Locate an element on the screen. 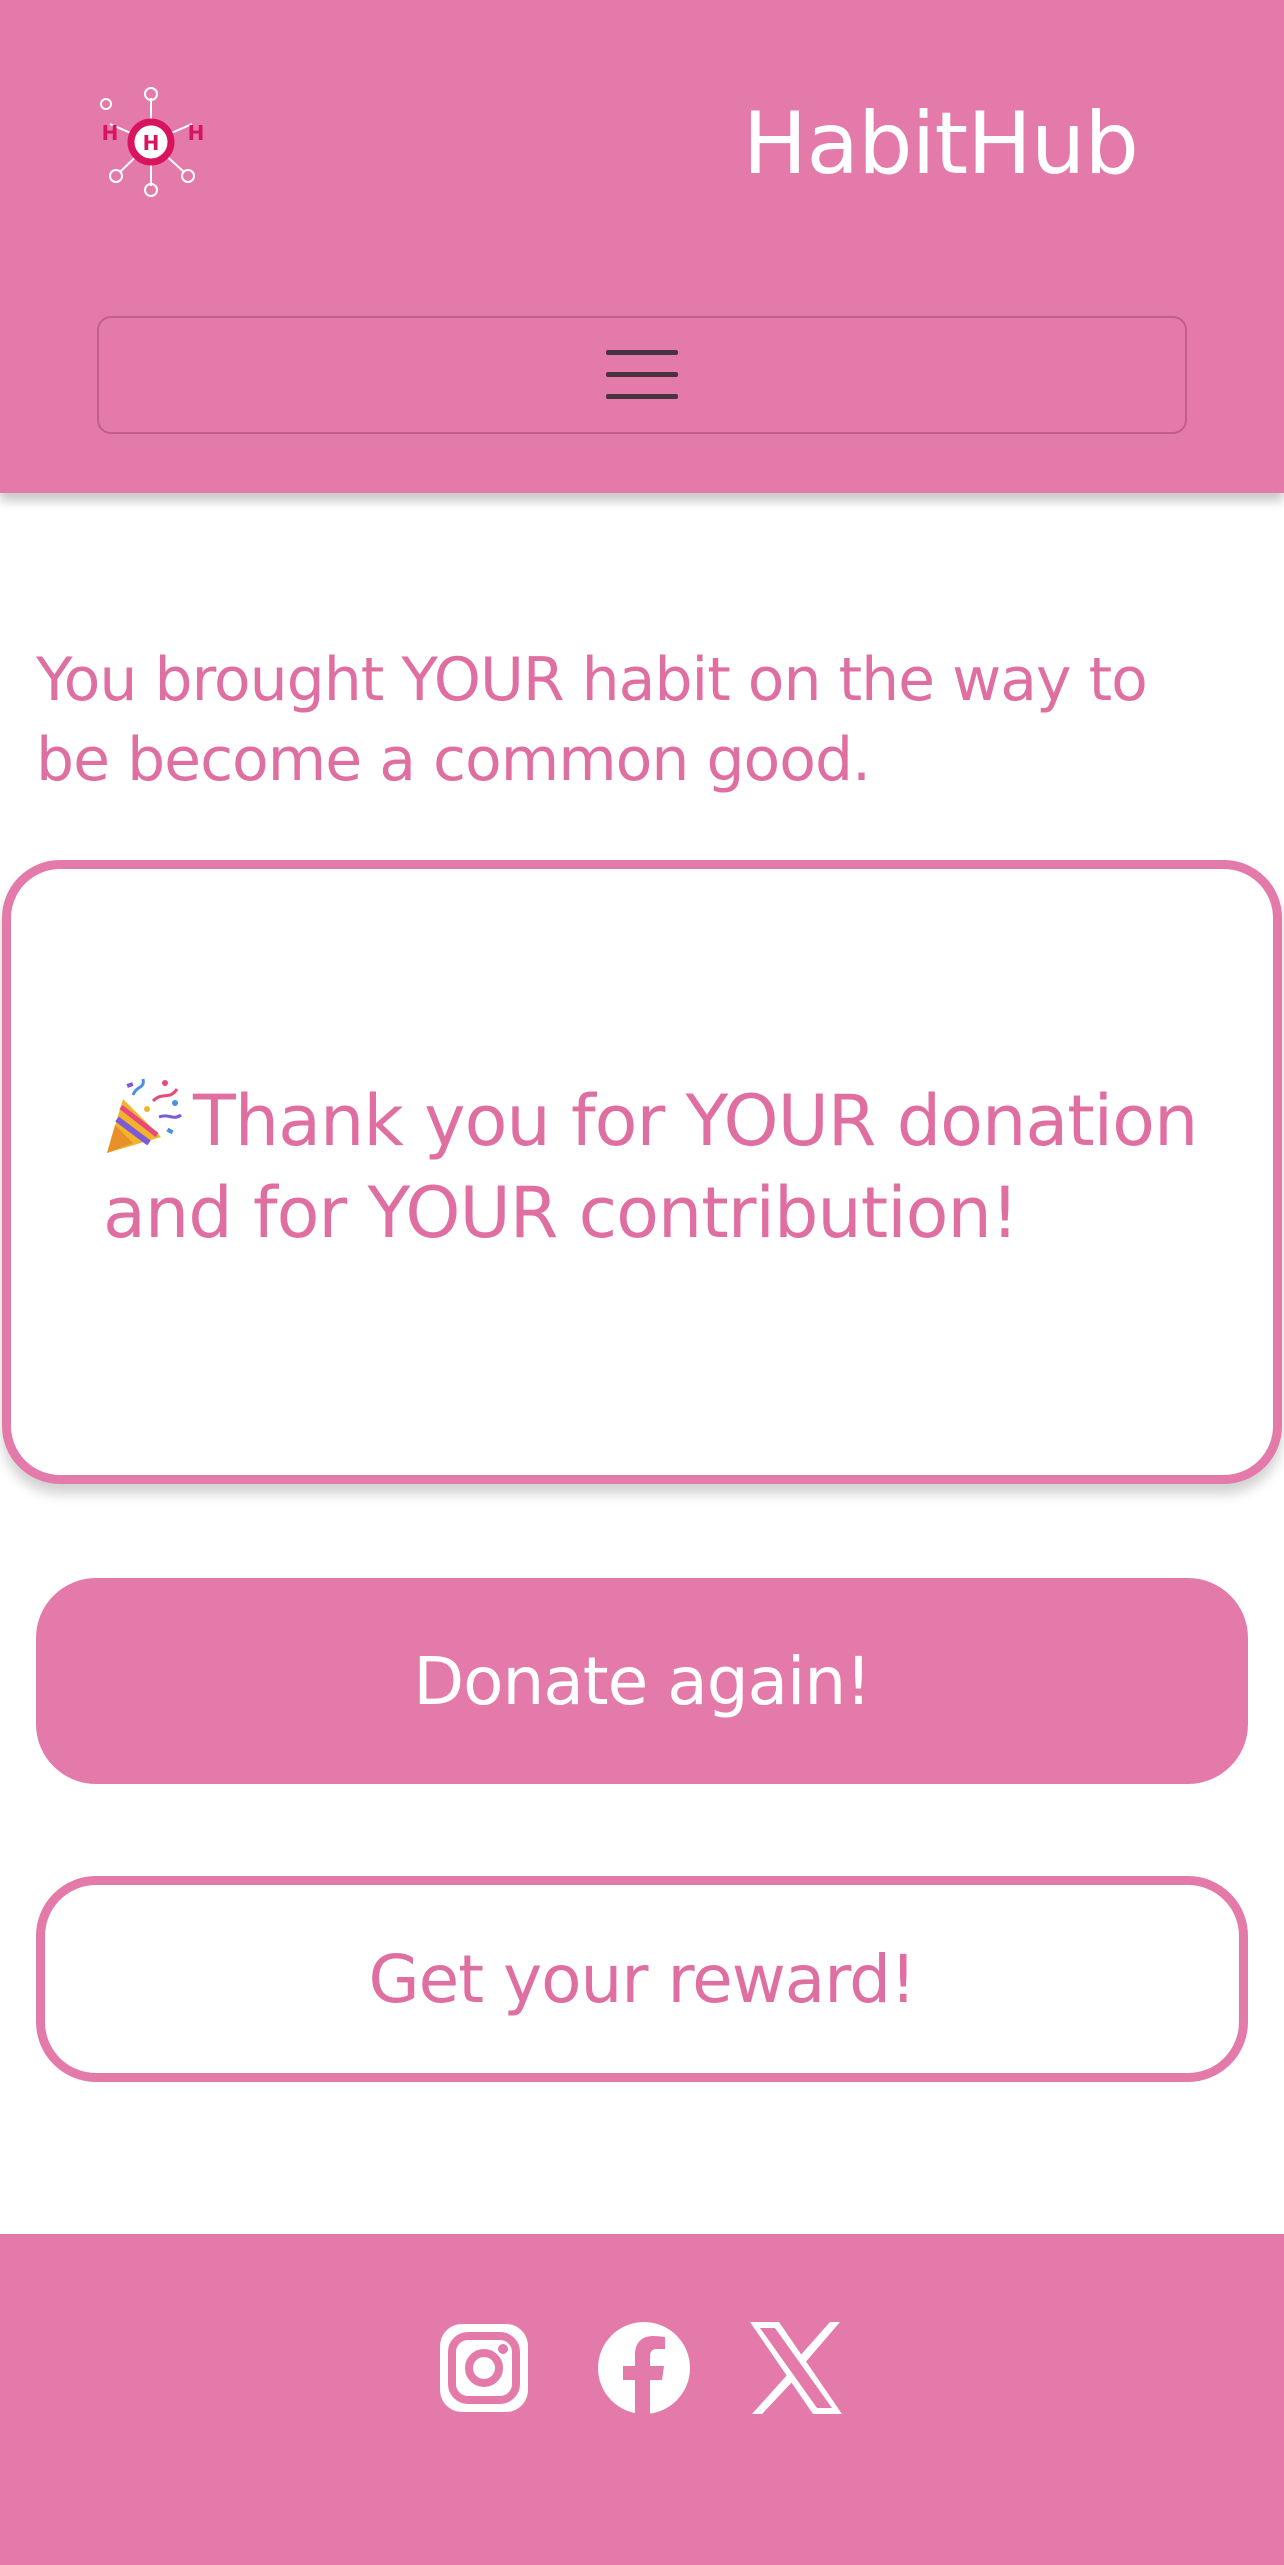 Image resolution: width=1284 pixels, height=2565 pixels. instagram-icon is located at coordinates (484, 2368).